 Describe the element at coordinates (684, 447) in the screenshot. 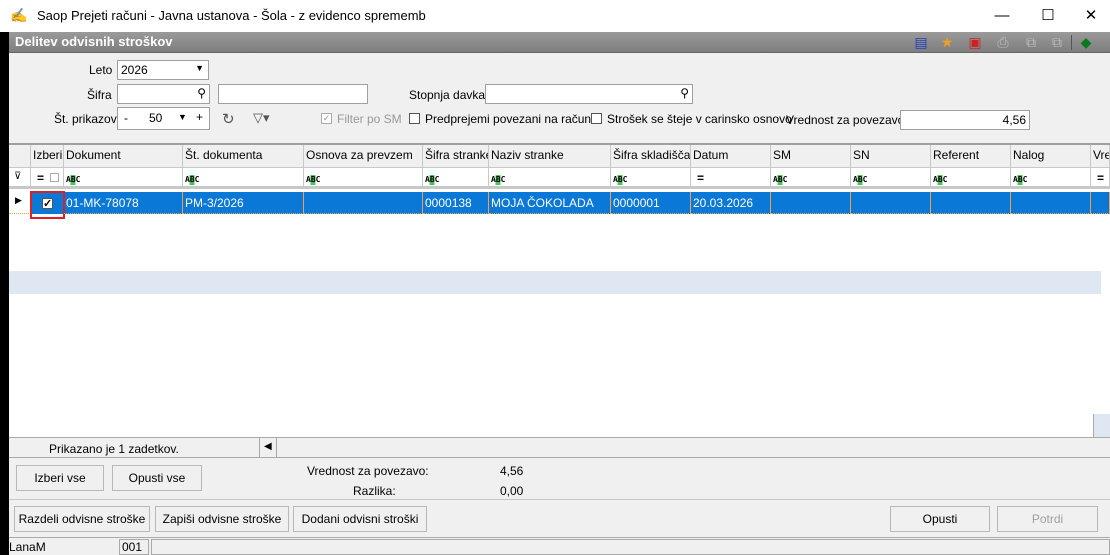

I see `horizontal-scrollbar: ◀` at that location.